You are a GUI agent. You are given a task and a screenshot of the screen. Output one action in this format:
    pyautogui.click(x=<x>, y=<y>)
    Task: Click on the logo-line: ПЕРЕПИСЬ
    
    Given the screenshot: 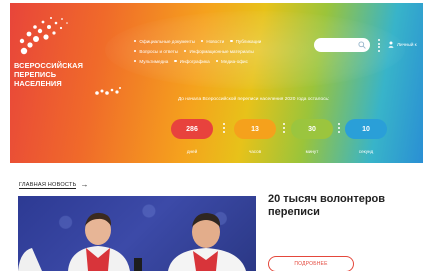 What is the action you would take?
    pyautogui.click(x=35, y=74)
    